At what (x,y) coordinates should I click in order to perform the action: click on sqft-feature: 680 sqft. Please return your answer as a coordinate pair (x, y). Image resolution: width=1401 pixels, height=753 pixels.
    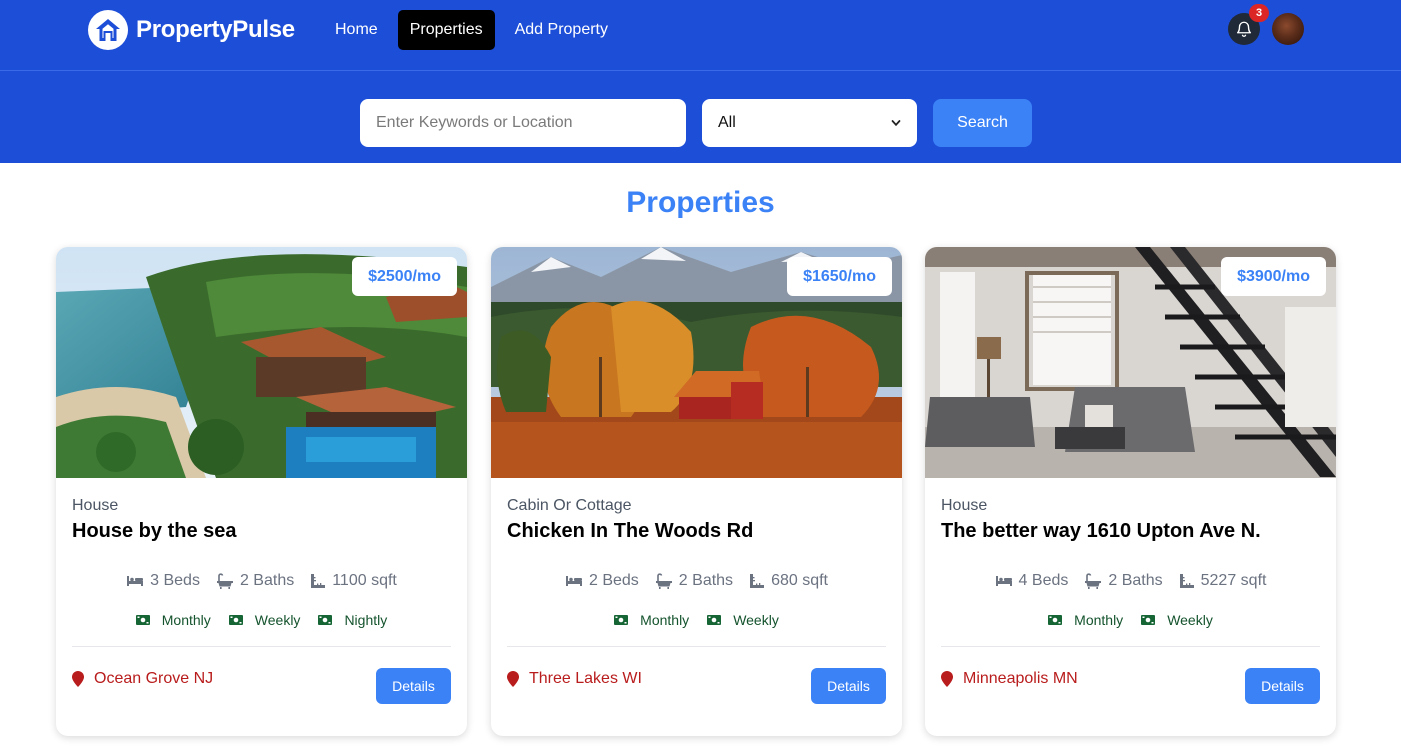
    Looking at the image, I should click on (788, 581).